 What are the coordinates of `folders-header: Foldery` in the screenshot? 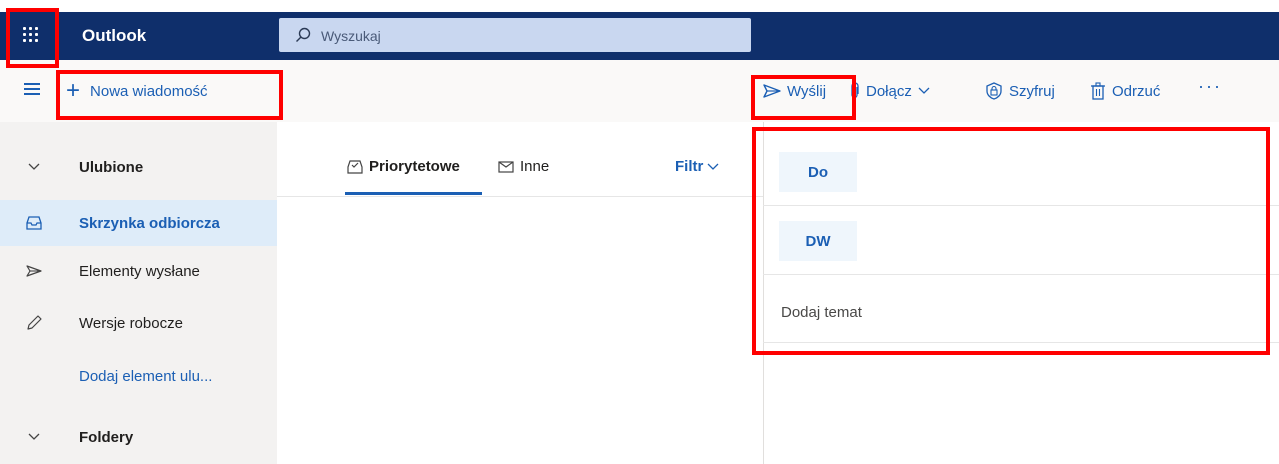 It's located at (138, 437).